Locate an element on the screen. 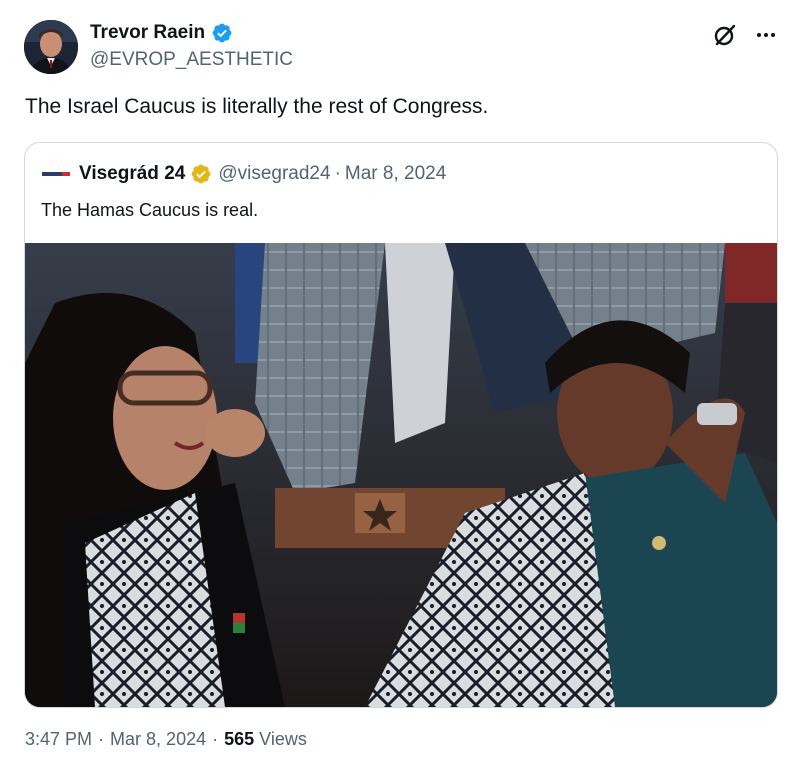 Image resolution: width=800 pixels, height=766 pixels. author-name: Trevor Raein is located at coordinates (147, 33).